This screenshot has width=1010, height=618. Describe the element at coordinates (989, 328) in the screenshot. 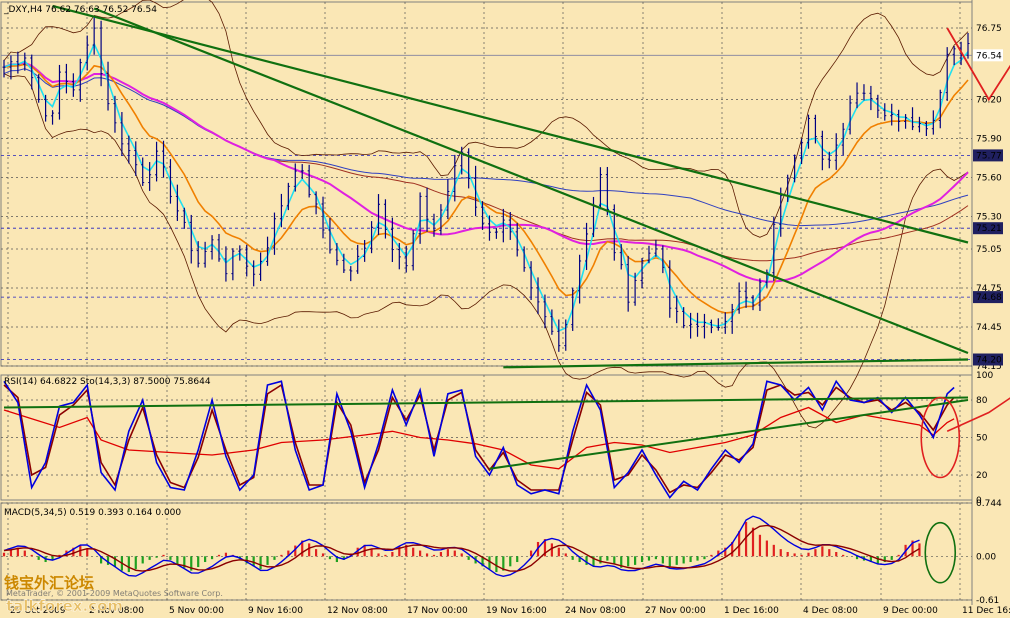

I see `y-tick-label: 74.45` at that location.